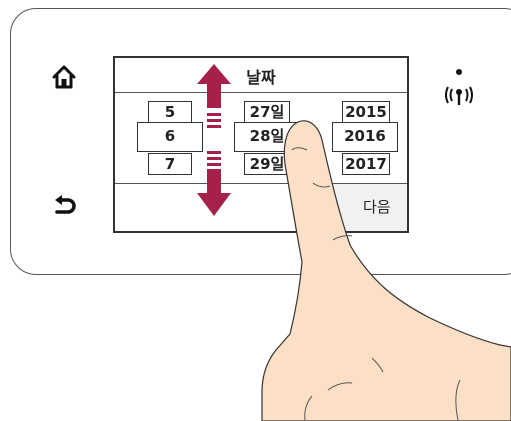 Image resolution: width=511 pixels, height=421 pixels. What do you see at coordinates (170, 137) in the screenshot?
I see `month-selected: 6` at bounding box center [170, 137].